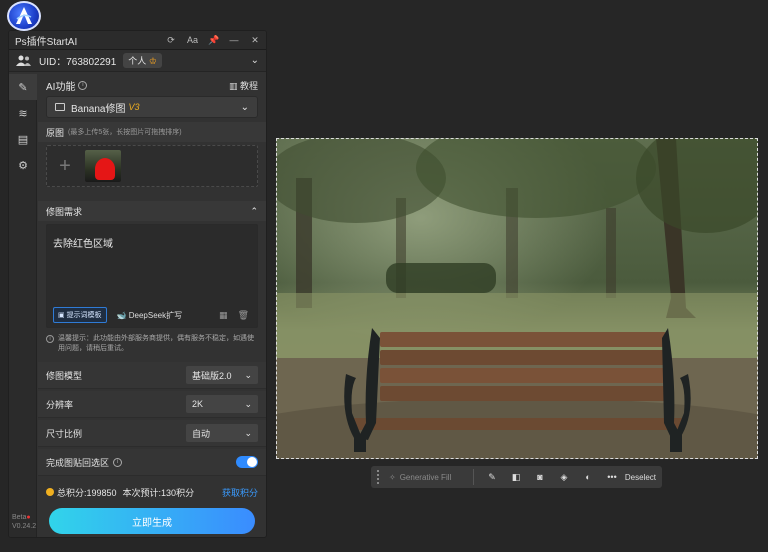  Describe the element at coordinates (540, 477) in the screenshot. I see `mask-icon: ◙` at that location.